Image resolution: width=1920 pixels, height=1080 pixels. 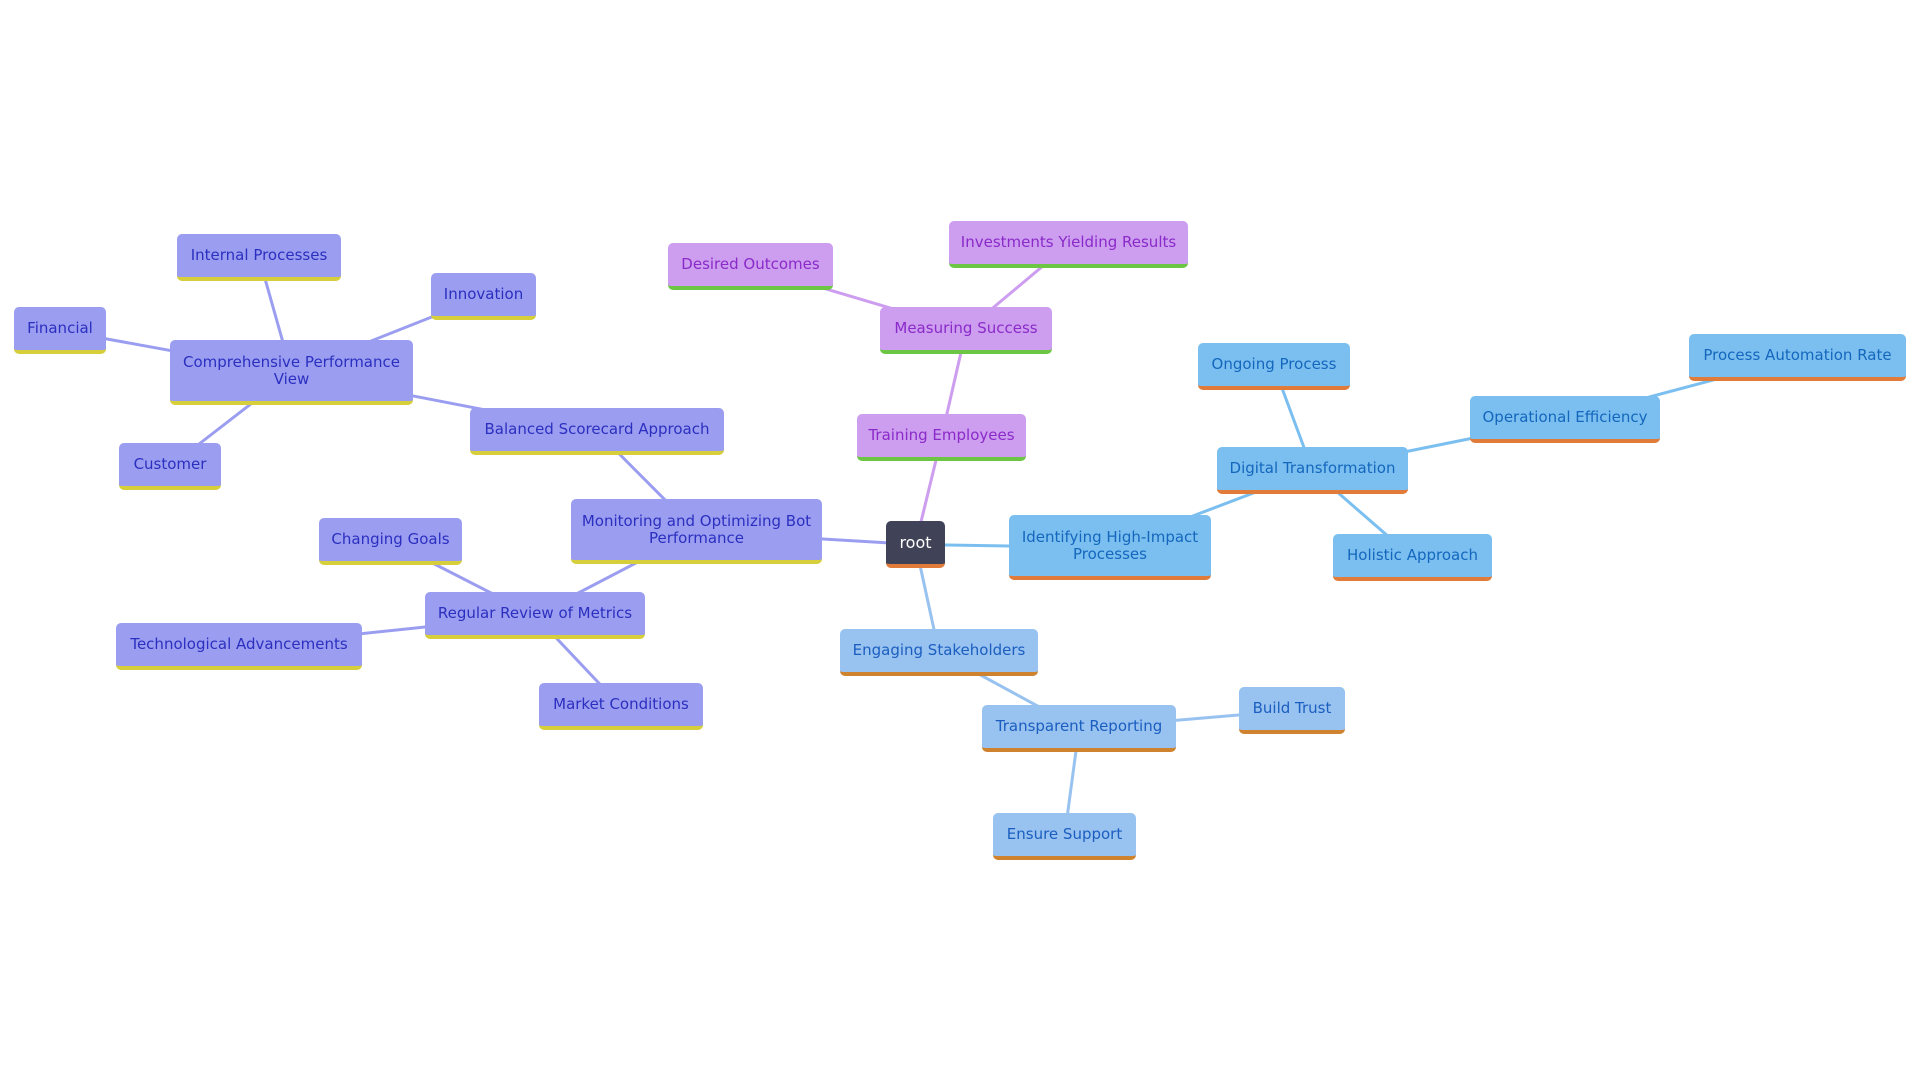 I want to click on node-label: Build Trust, so click(x=1292, y=708).